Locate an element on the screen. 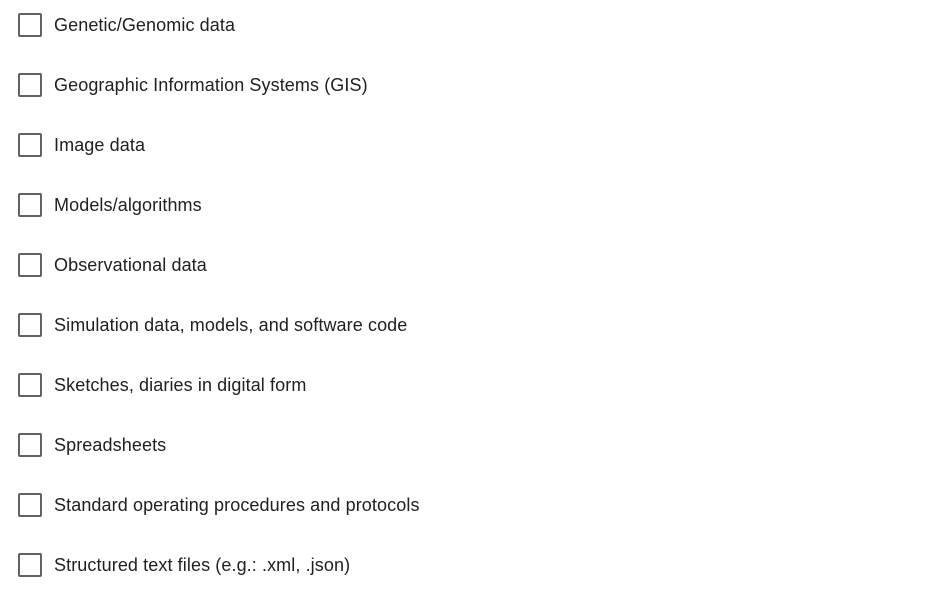  option-image-data: Image data is located at coordinates (81, 145).